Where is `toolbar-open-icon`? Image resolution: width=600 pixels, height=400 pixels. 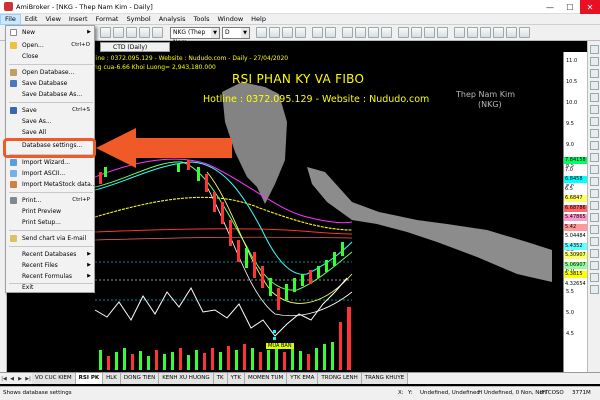
toolbar-open-icon is located at coordinates (118, 32).